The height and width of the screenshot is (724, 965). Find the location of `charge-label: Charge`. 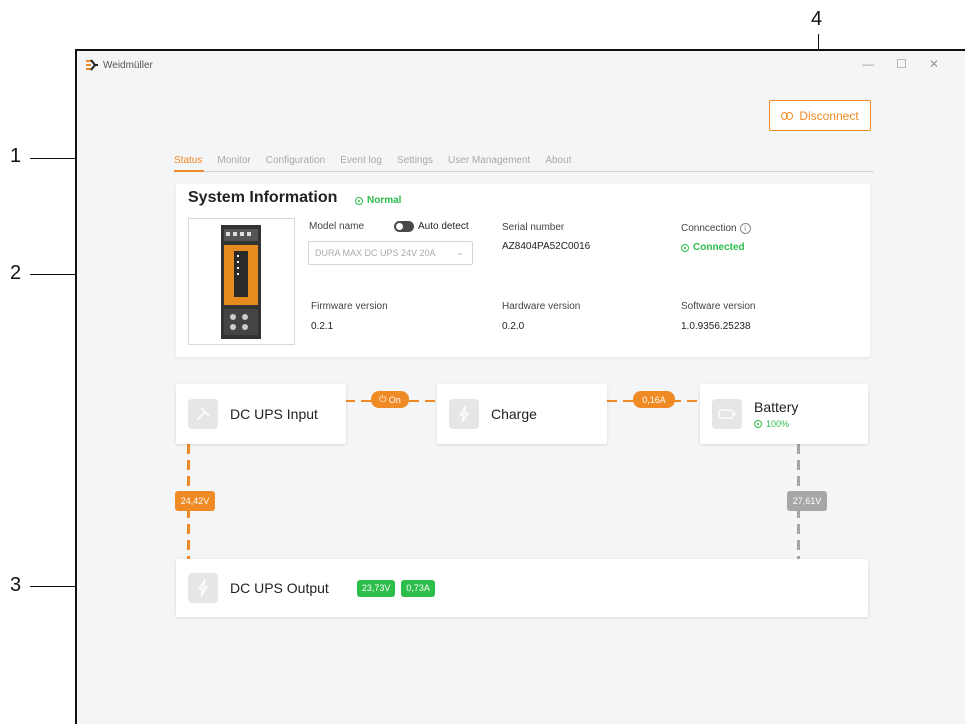

charge-label: Charge is located at coordinates (514, 414).